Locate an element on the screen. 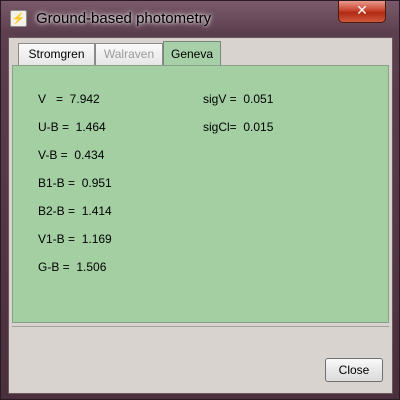 Image resolution: width=400 pixels, height=400 pixels. value-b2-b: B2-B = 1.414 is located at coordinates (75, 211).